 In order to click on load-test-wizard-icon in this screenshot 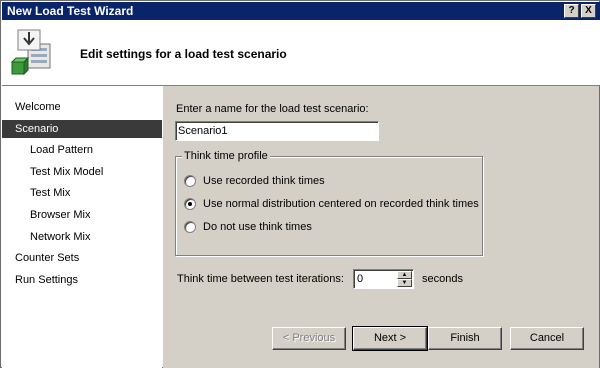, I will do `click(30, 52)`.